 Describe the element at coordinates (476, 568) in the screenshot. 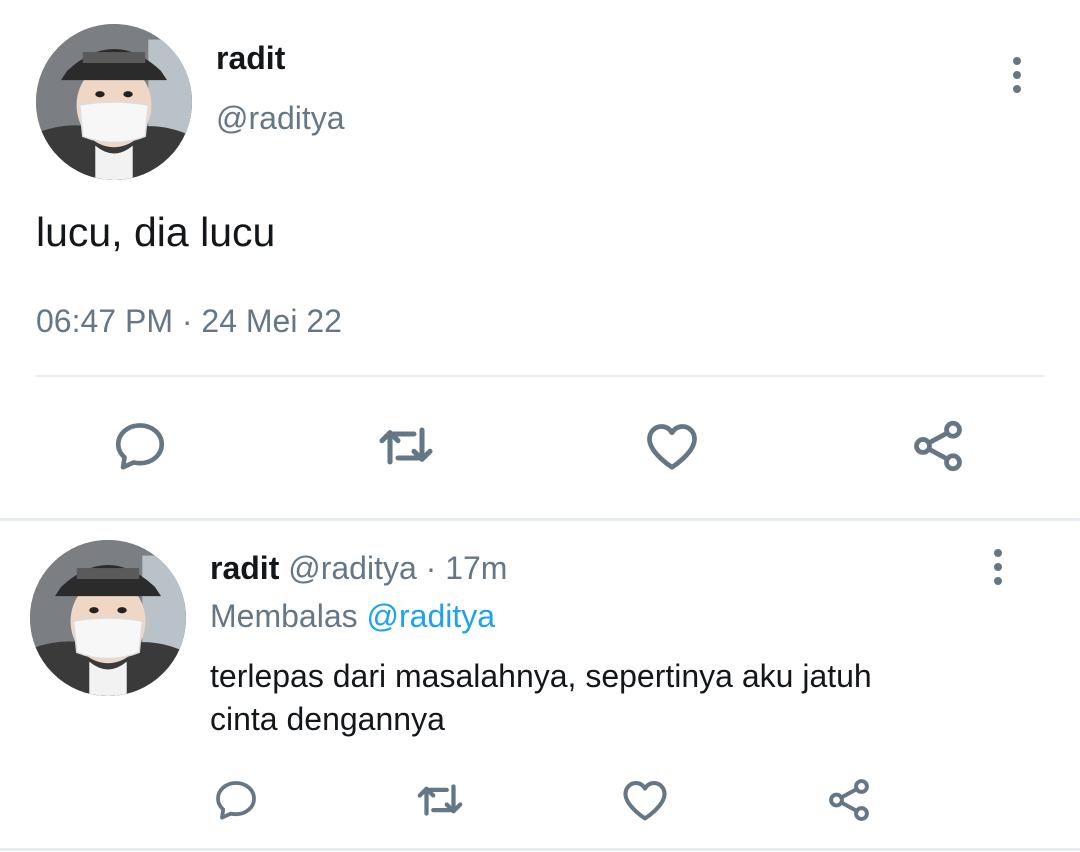

I see `relative-time: 17m` at that location.